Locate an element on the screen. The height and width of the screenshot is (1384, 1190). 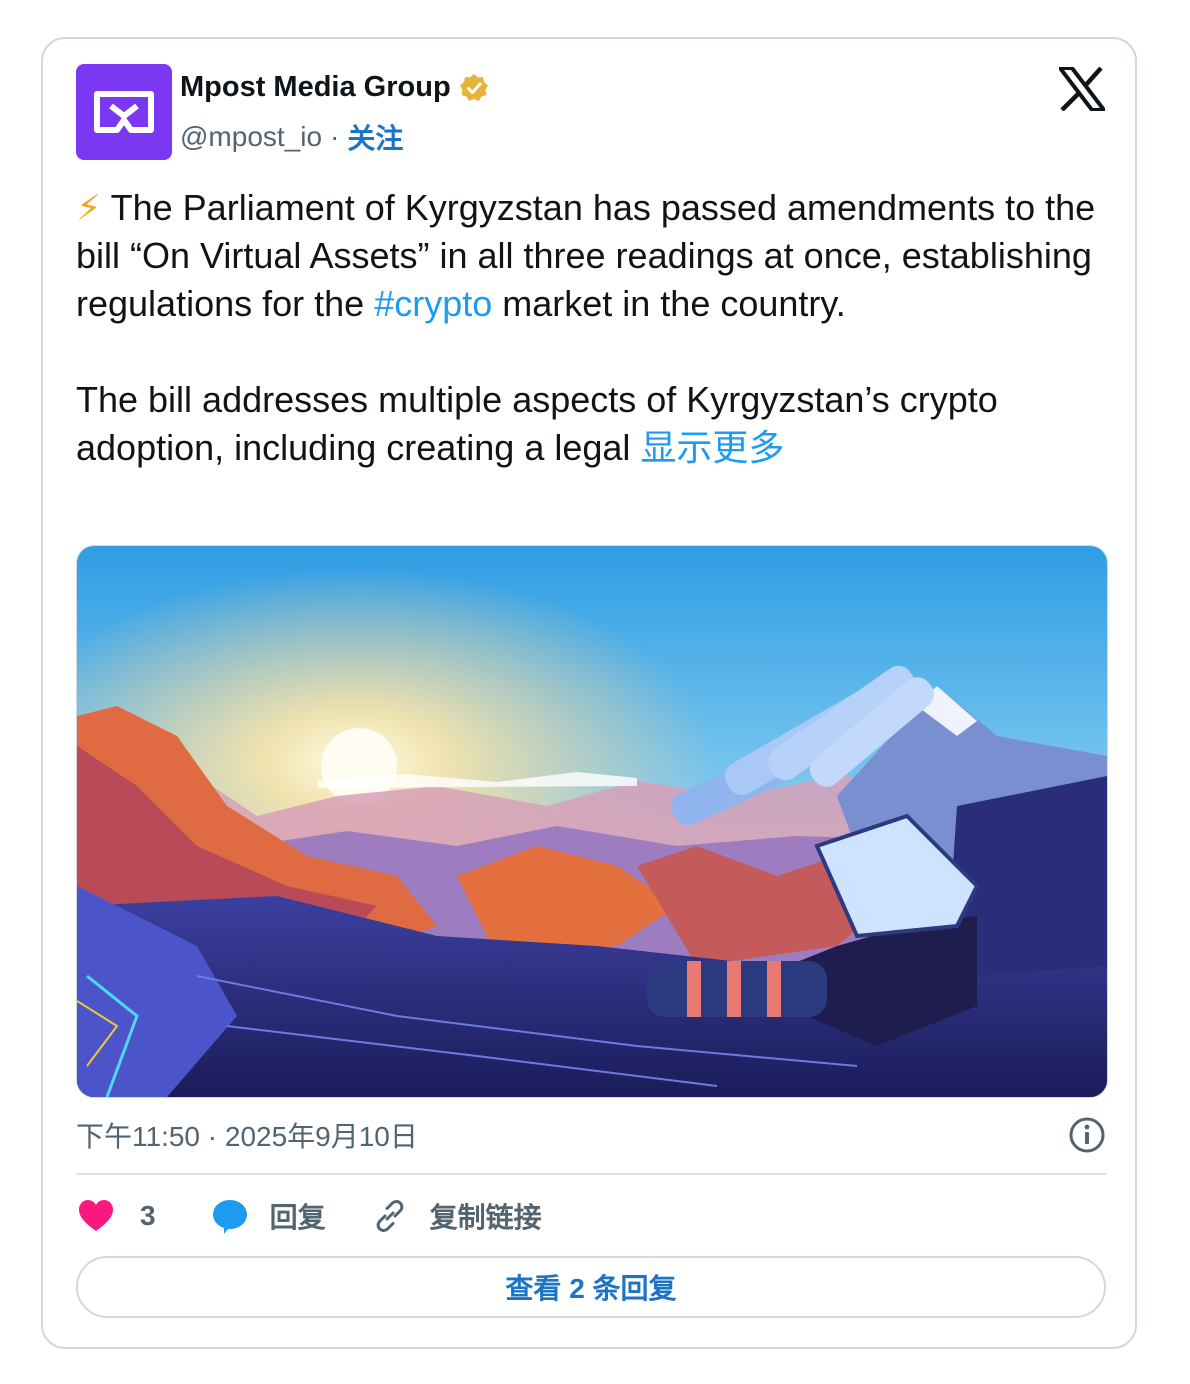
timestamp: 下午11:50 · 2025年9月10日 is located at coordinates (247, 1135).